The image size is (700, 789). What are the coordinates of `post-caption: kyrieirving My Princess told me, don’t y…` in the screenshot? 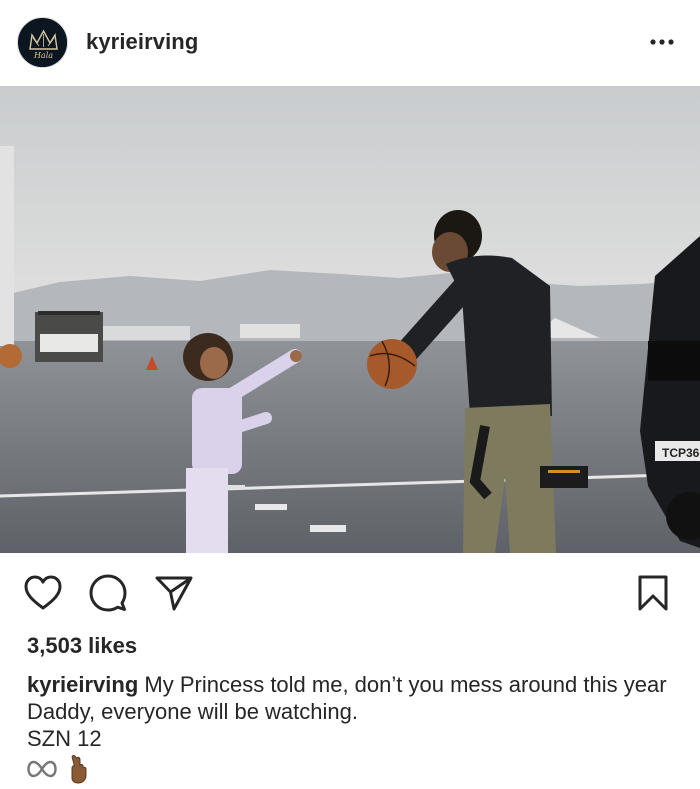 It's located at (352, 698).